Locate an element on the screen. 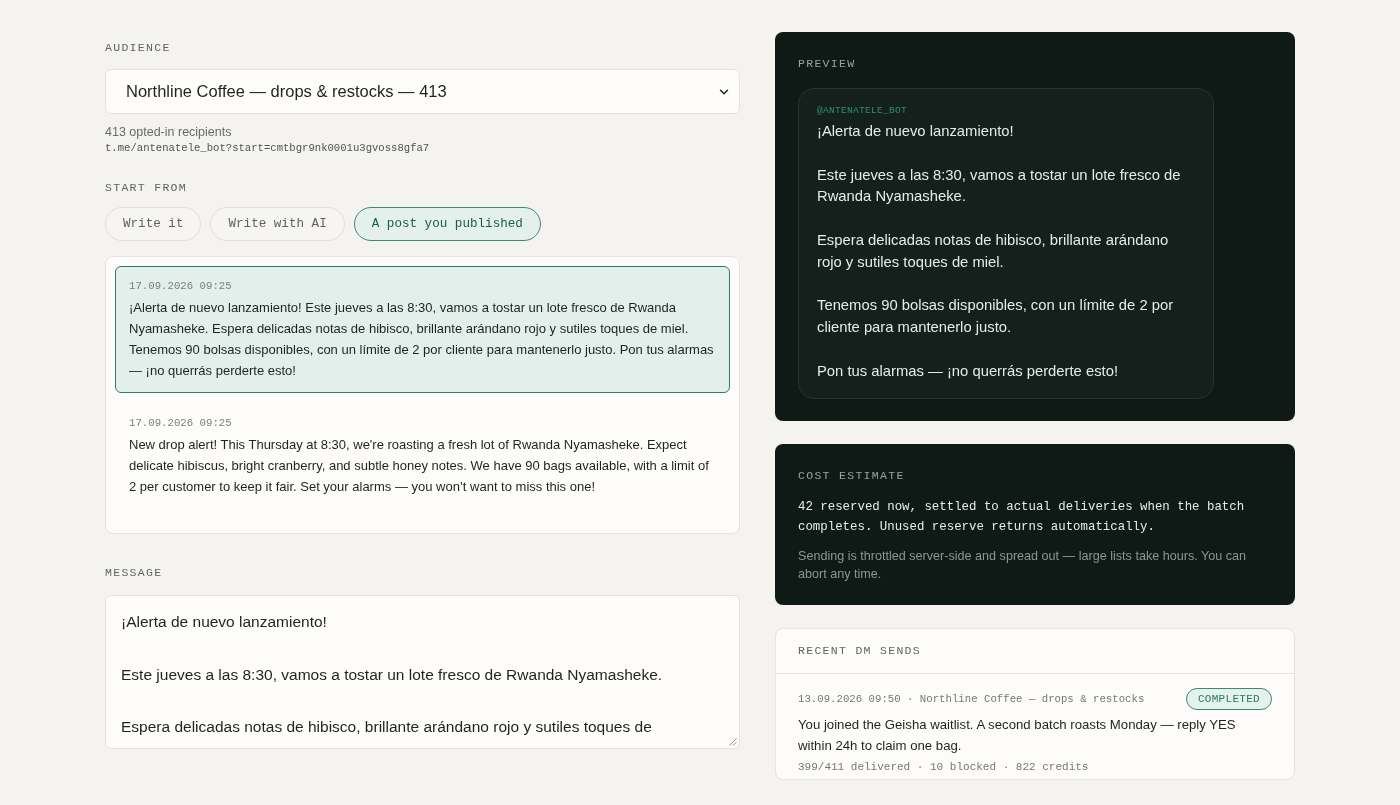 The image size is (1400, 805). send-meta: 13.09.2026 09:50 · Northline Coffee — drops & restocks is located at coordinates (971, 698).